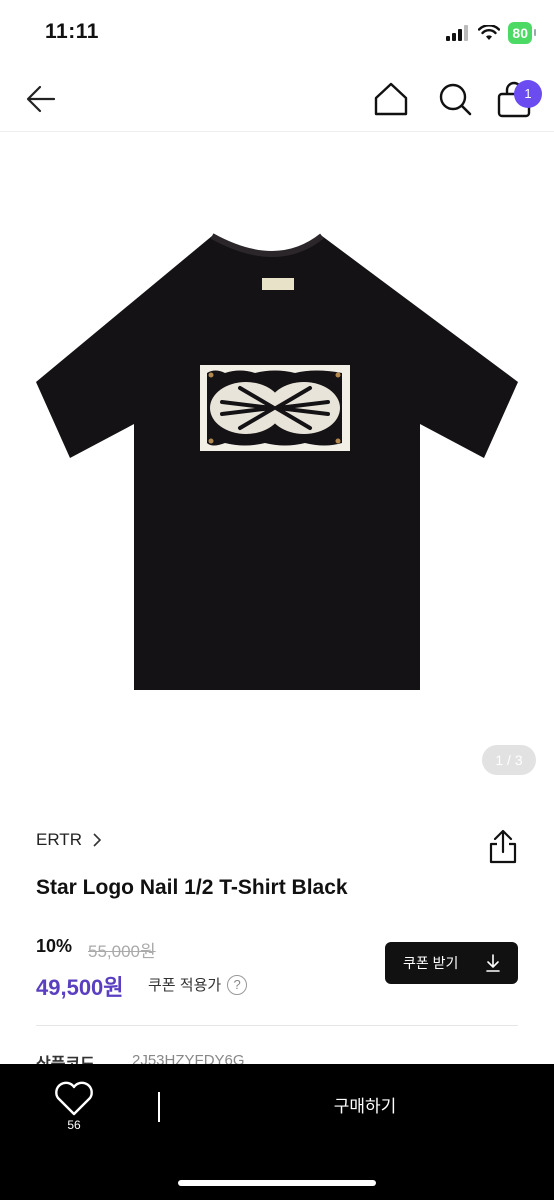  I want to click on original-price: 55,000원, so click(122, 951).